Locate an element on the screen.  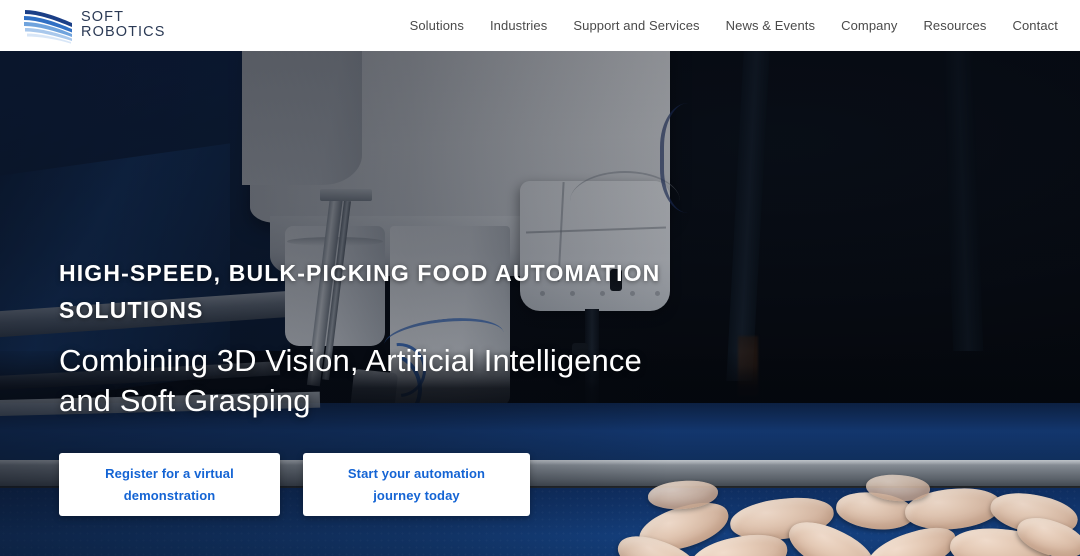
logo-wordmark-line2: ROBOTICS is located at coordinates (123, 32).